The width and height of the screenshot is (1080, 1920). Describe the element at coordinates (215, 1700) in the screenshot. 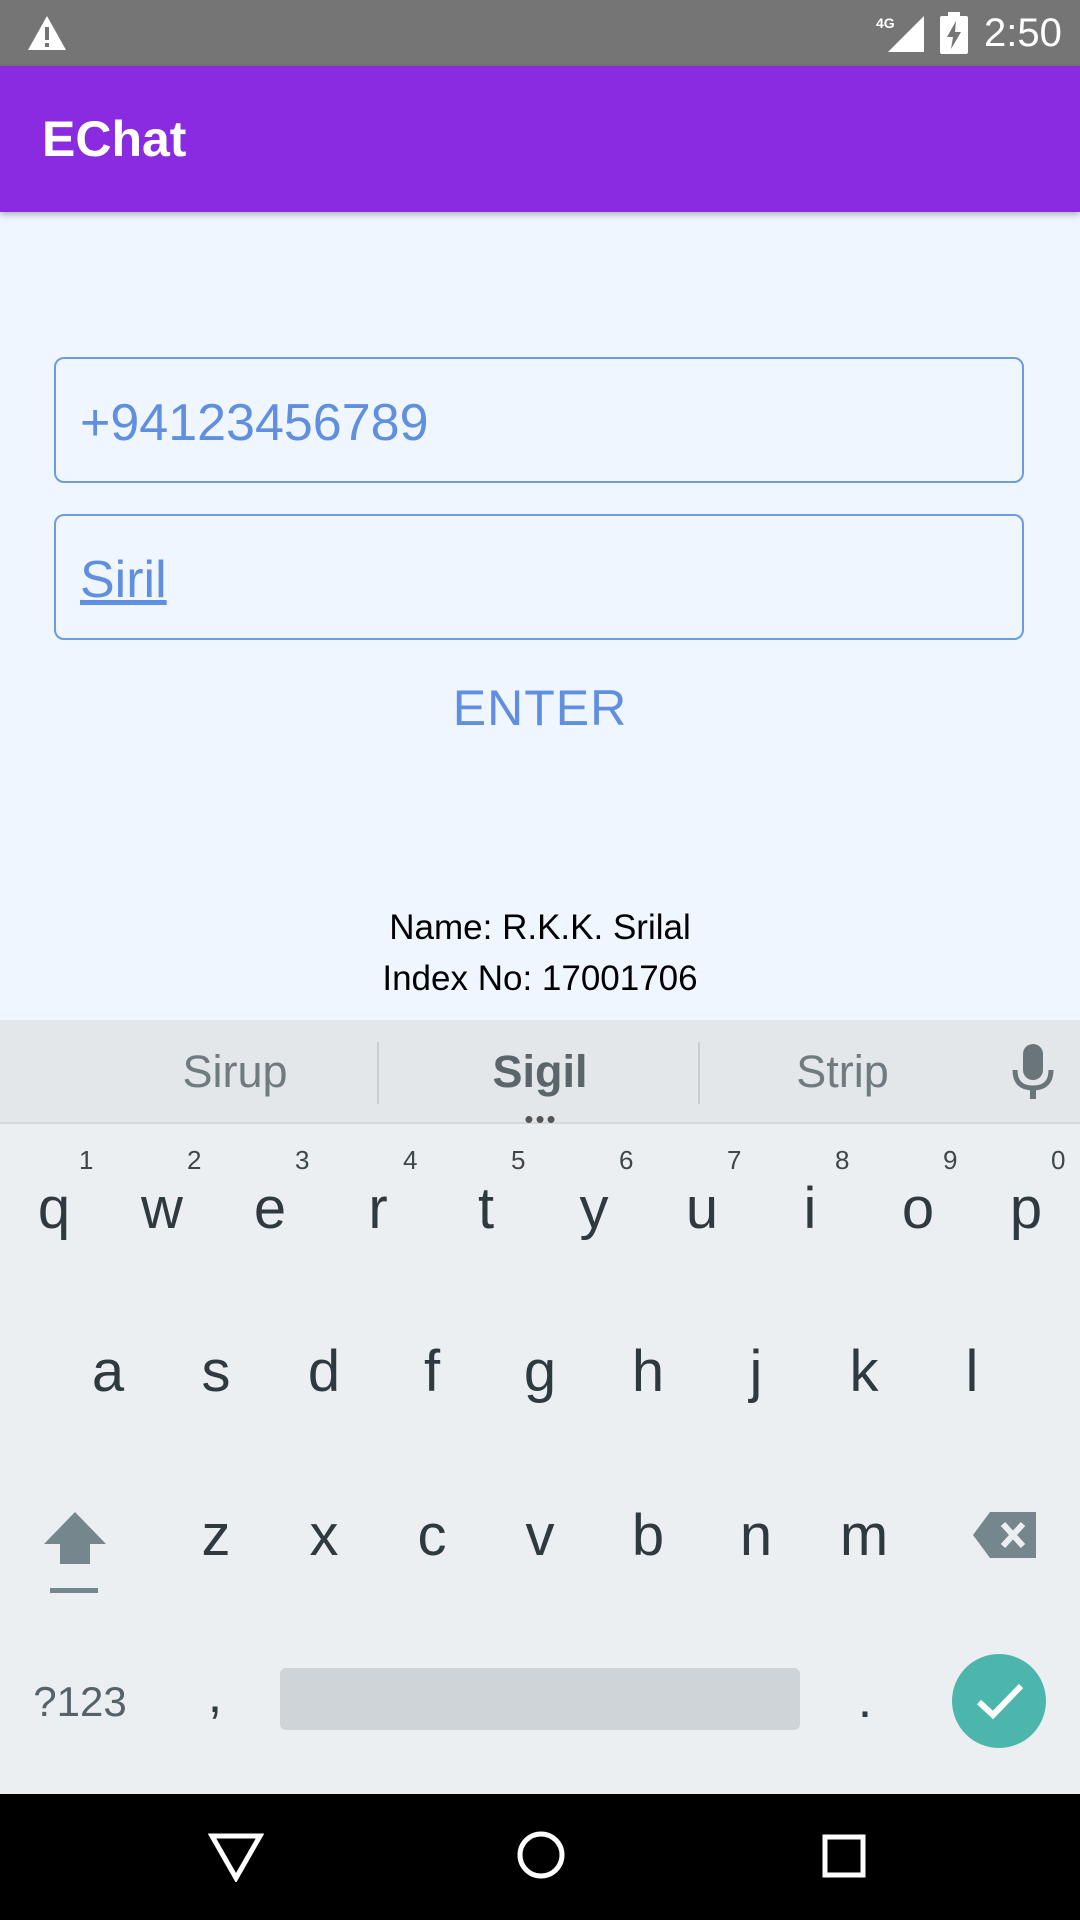

I see `comma-key: ,` at that location.